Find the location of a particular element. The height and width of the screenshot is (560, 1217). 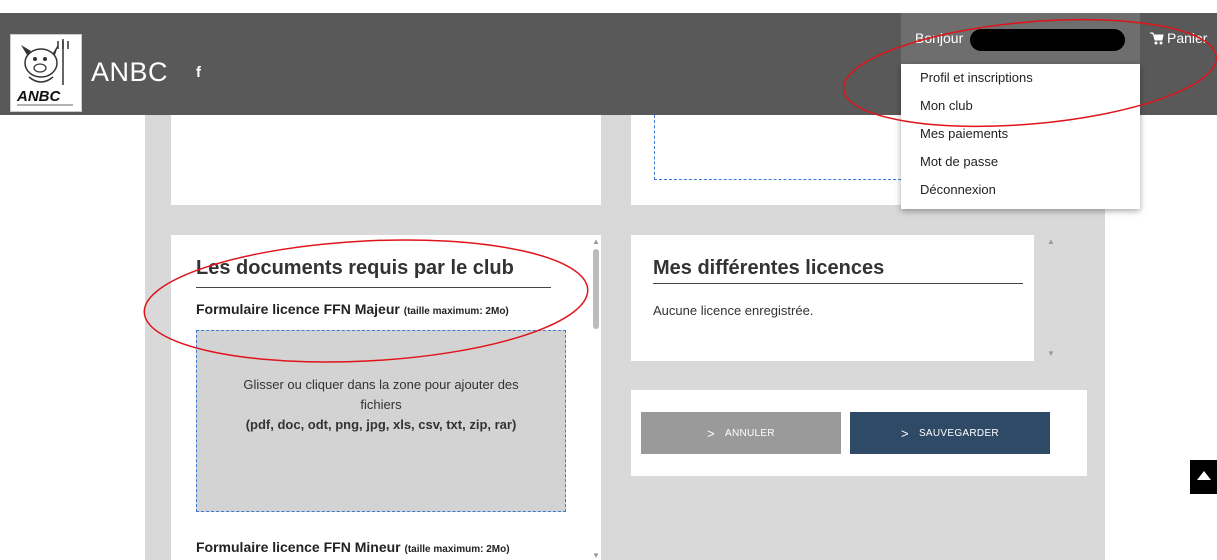

licences-empty-text: Aucune licence enregistrée. is located at coordinates (733, 310).